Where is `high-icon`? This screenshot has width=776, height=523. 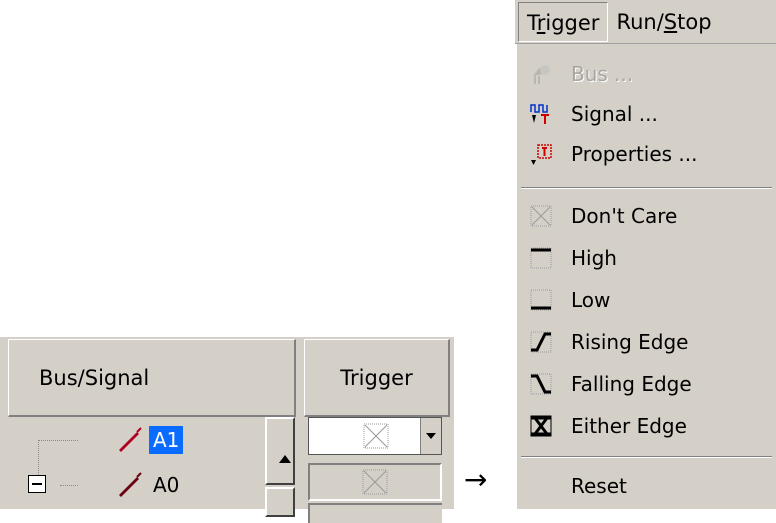
high-icon is located at coordinates (541, 258).